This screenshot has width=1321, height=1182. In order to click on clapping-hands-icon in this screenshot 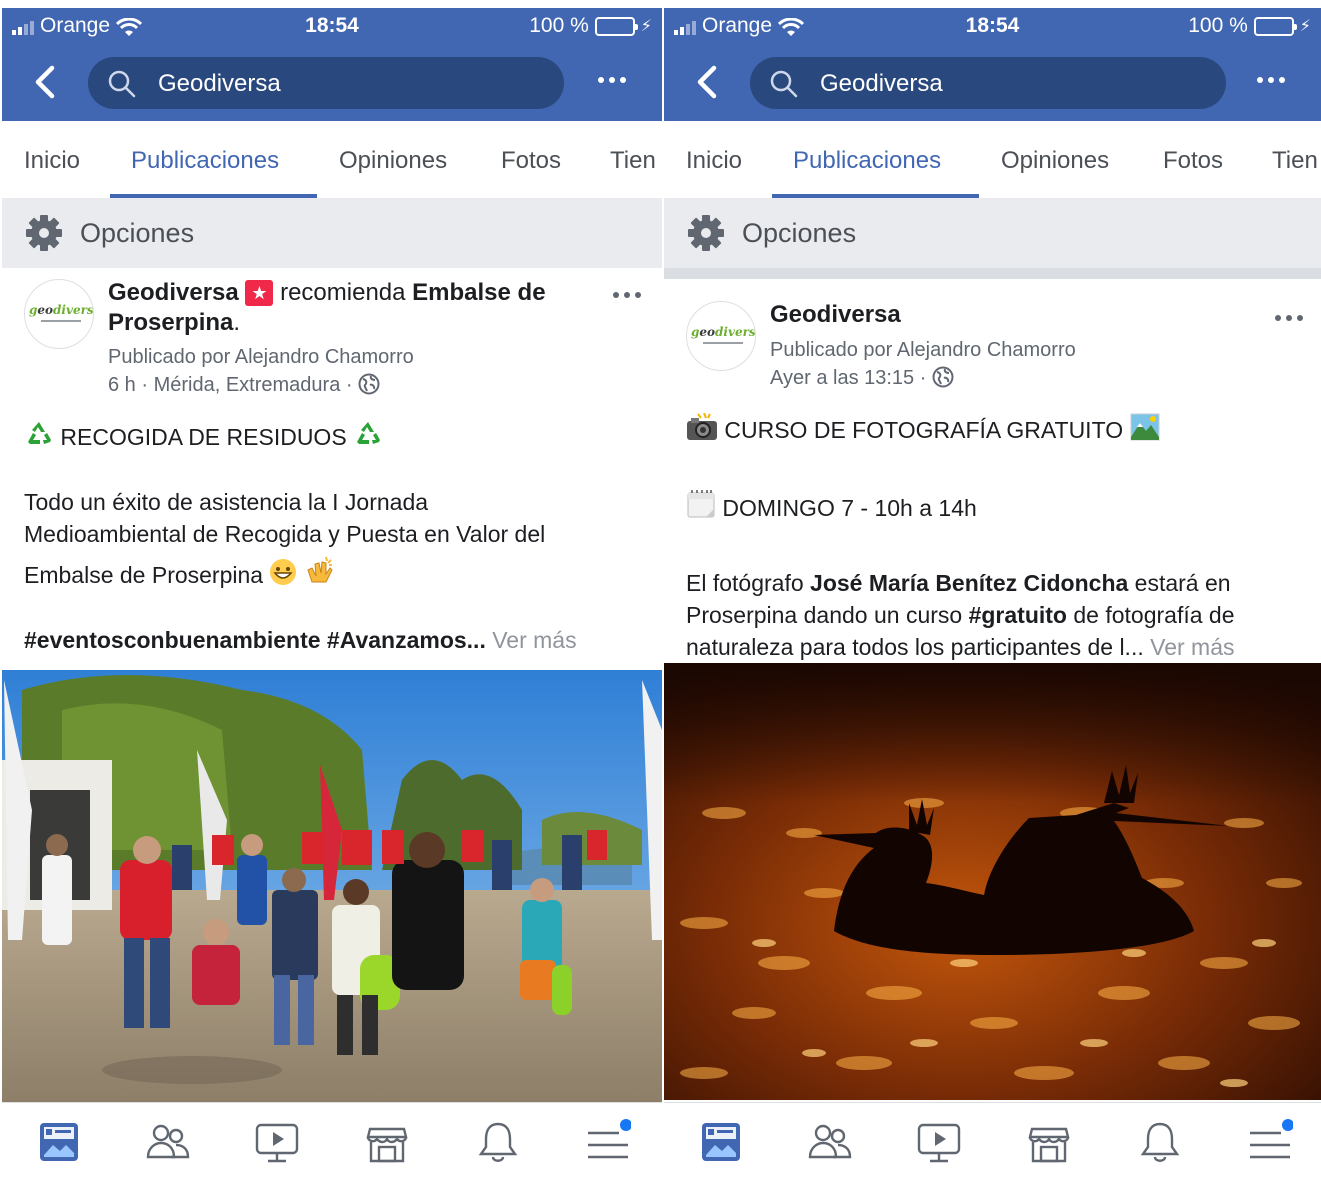, I will do `click(319, 575)`.